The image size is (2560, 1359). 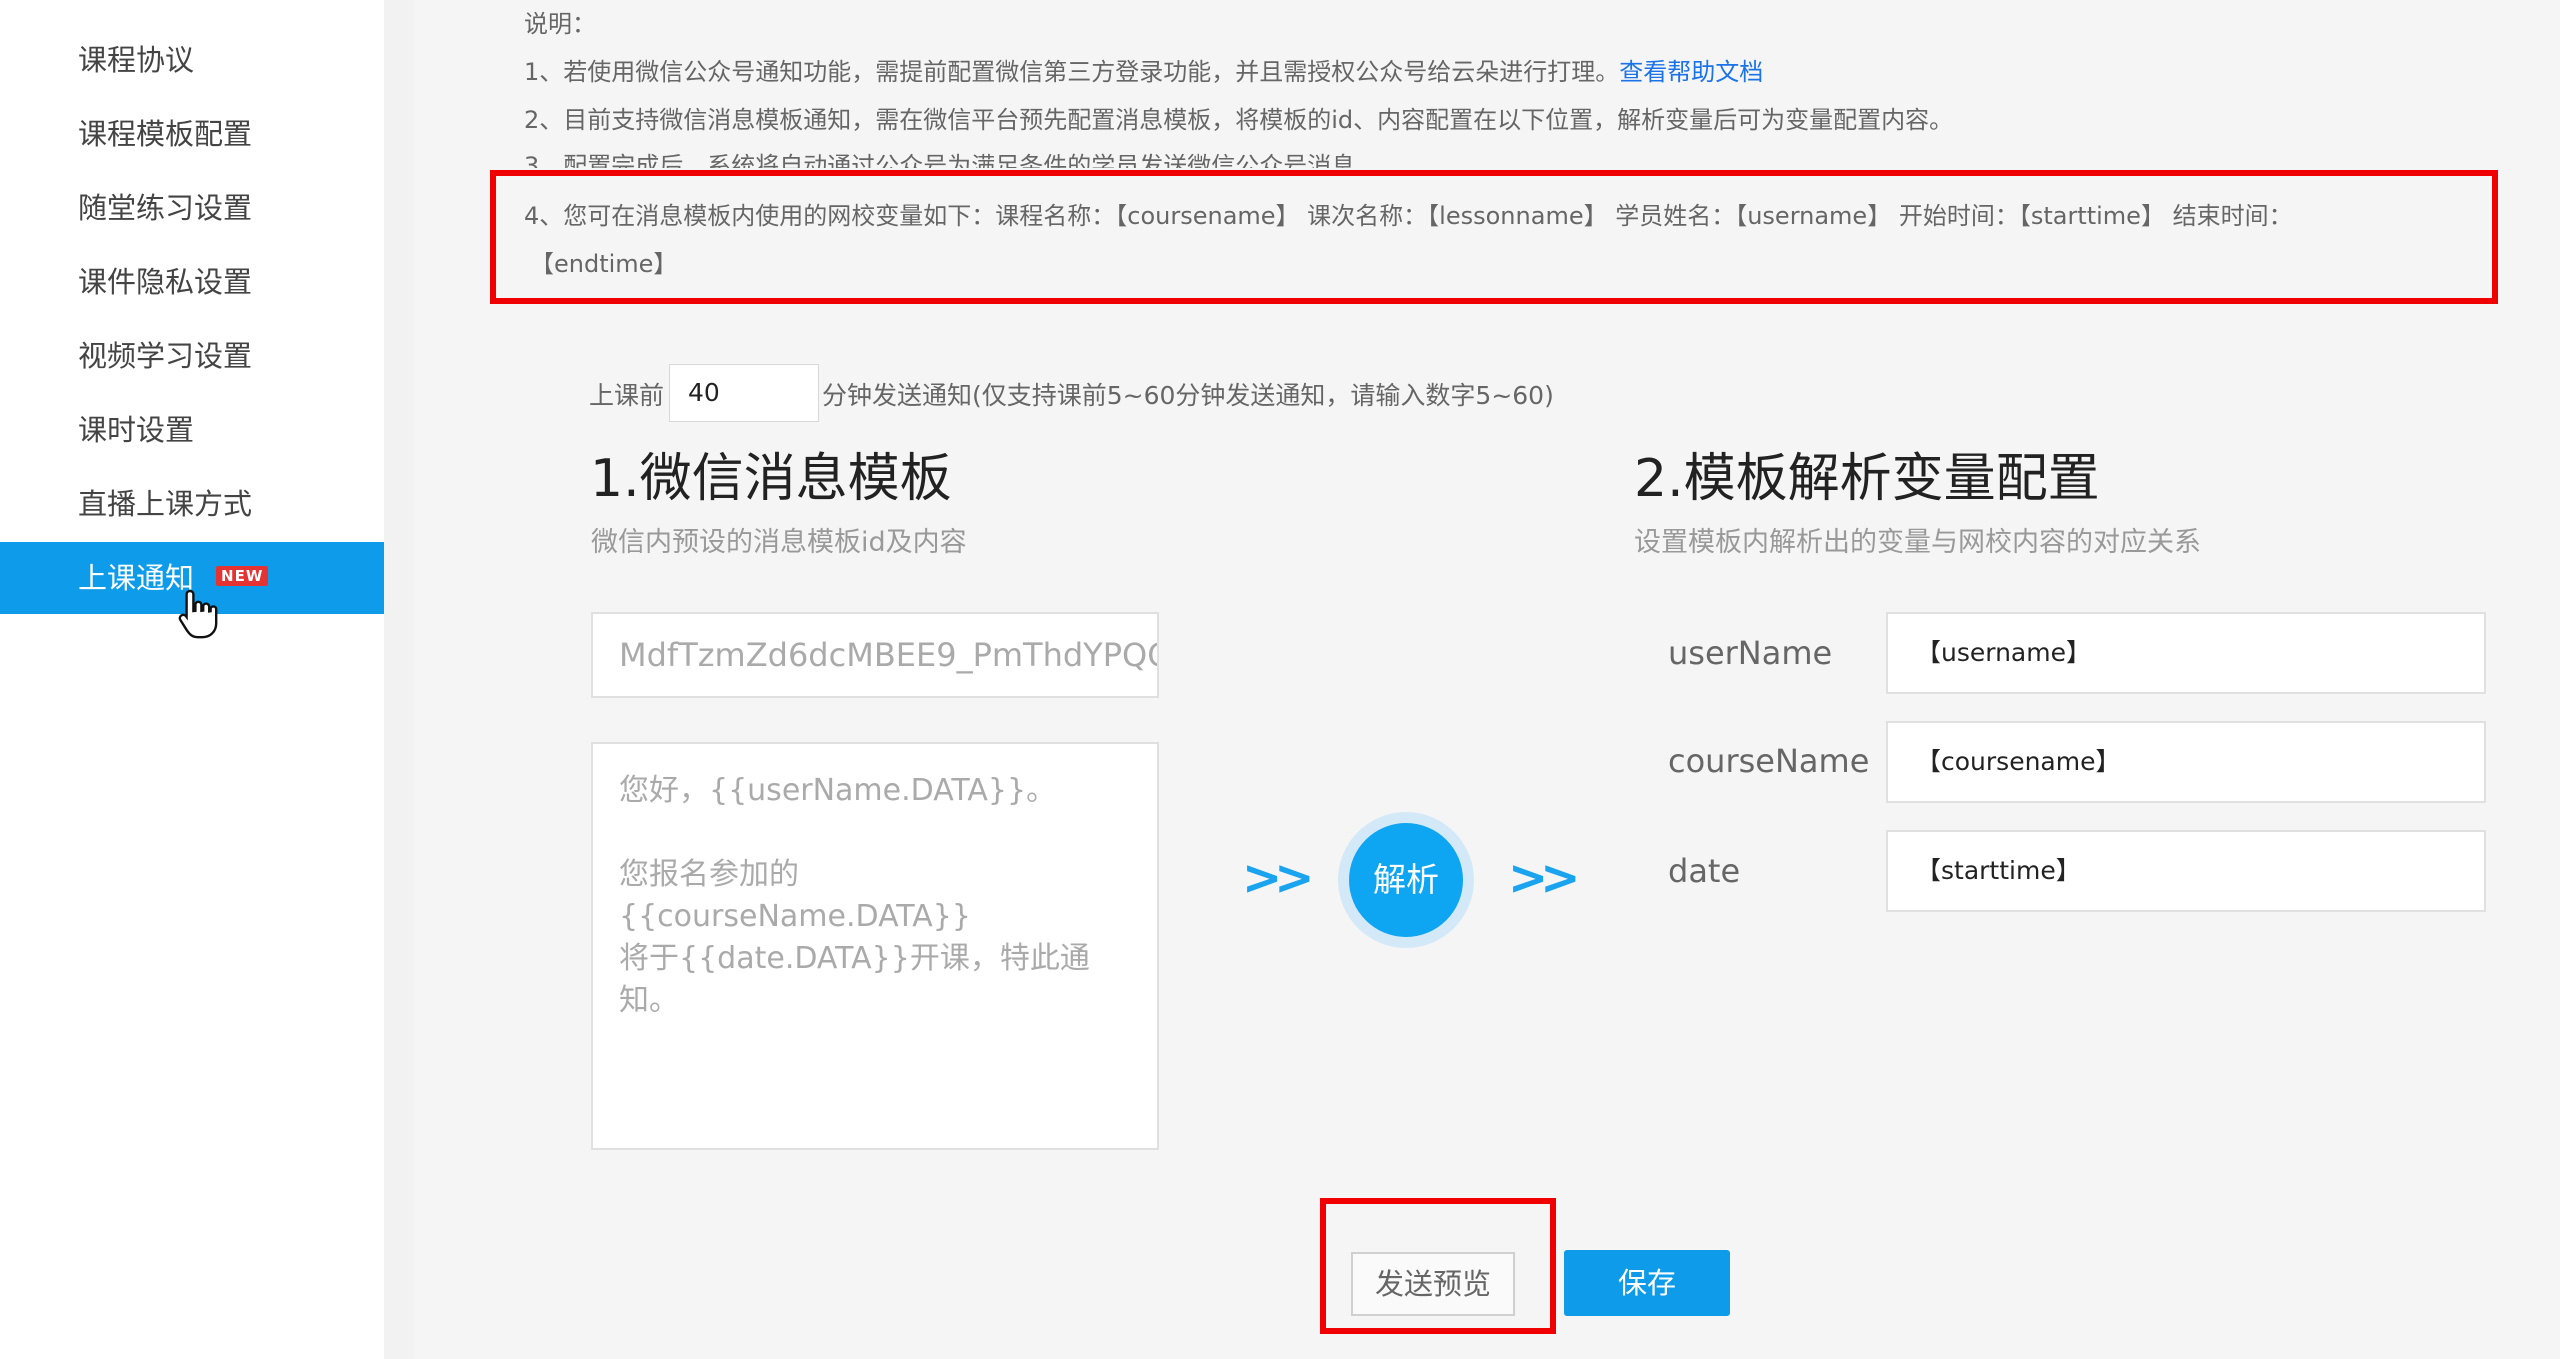 I want to click on new-badge: NEW, so click(x=242, y=576).